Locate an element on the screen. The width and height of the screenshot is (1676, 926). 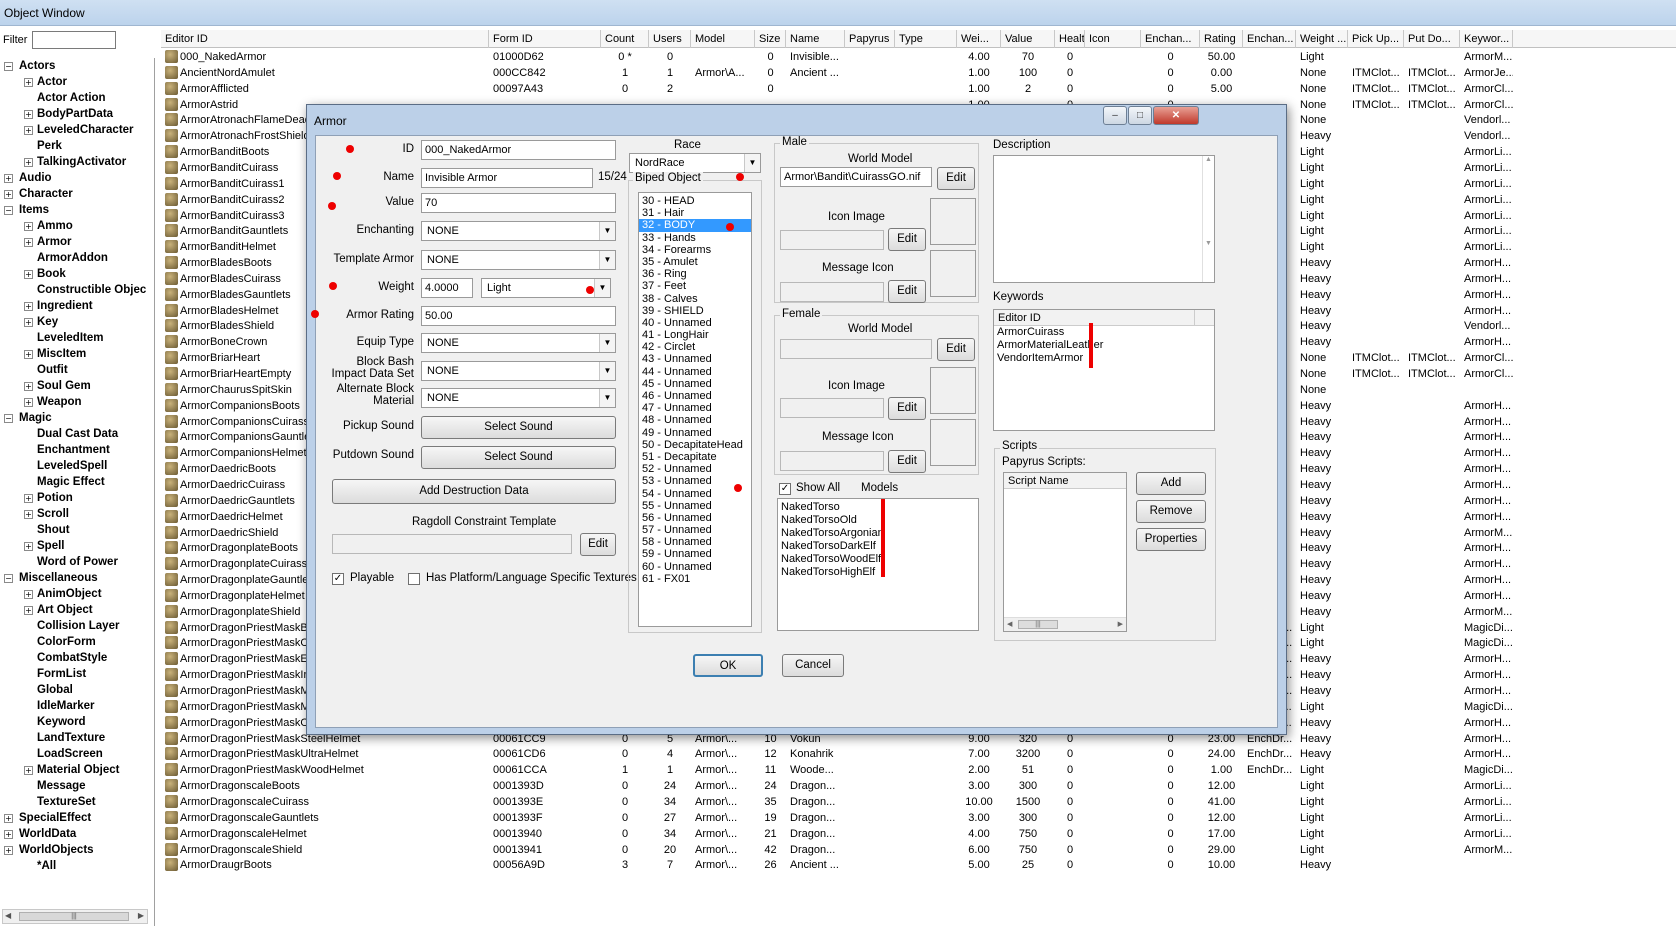
biped-item: 48 - Unnamed is located at coordinates (695, 420).